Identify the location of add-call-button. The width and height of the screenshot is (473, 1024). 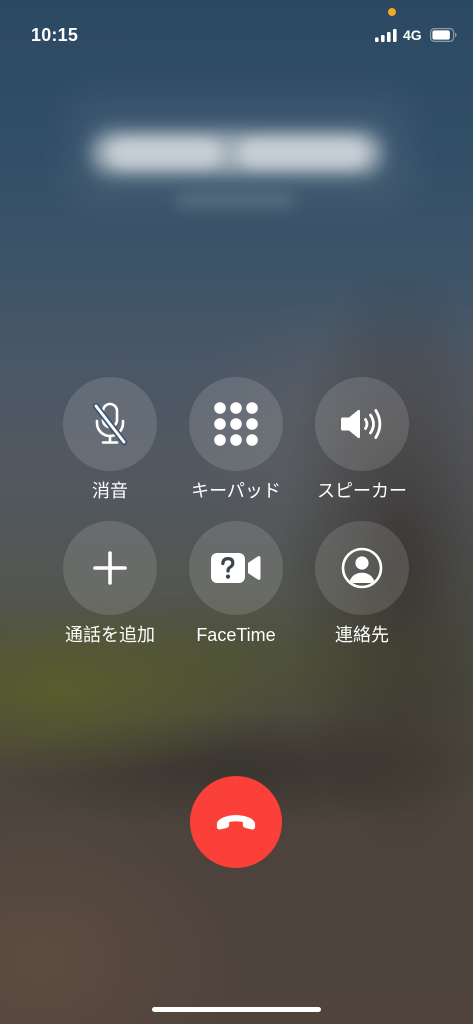
(110, 568).